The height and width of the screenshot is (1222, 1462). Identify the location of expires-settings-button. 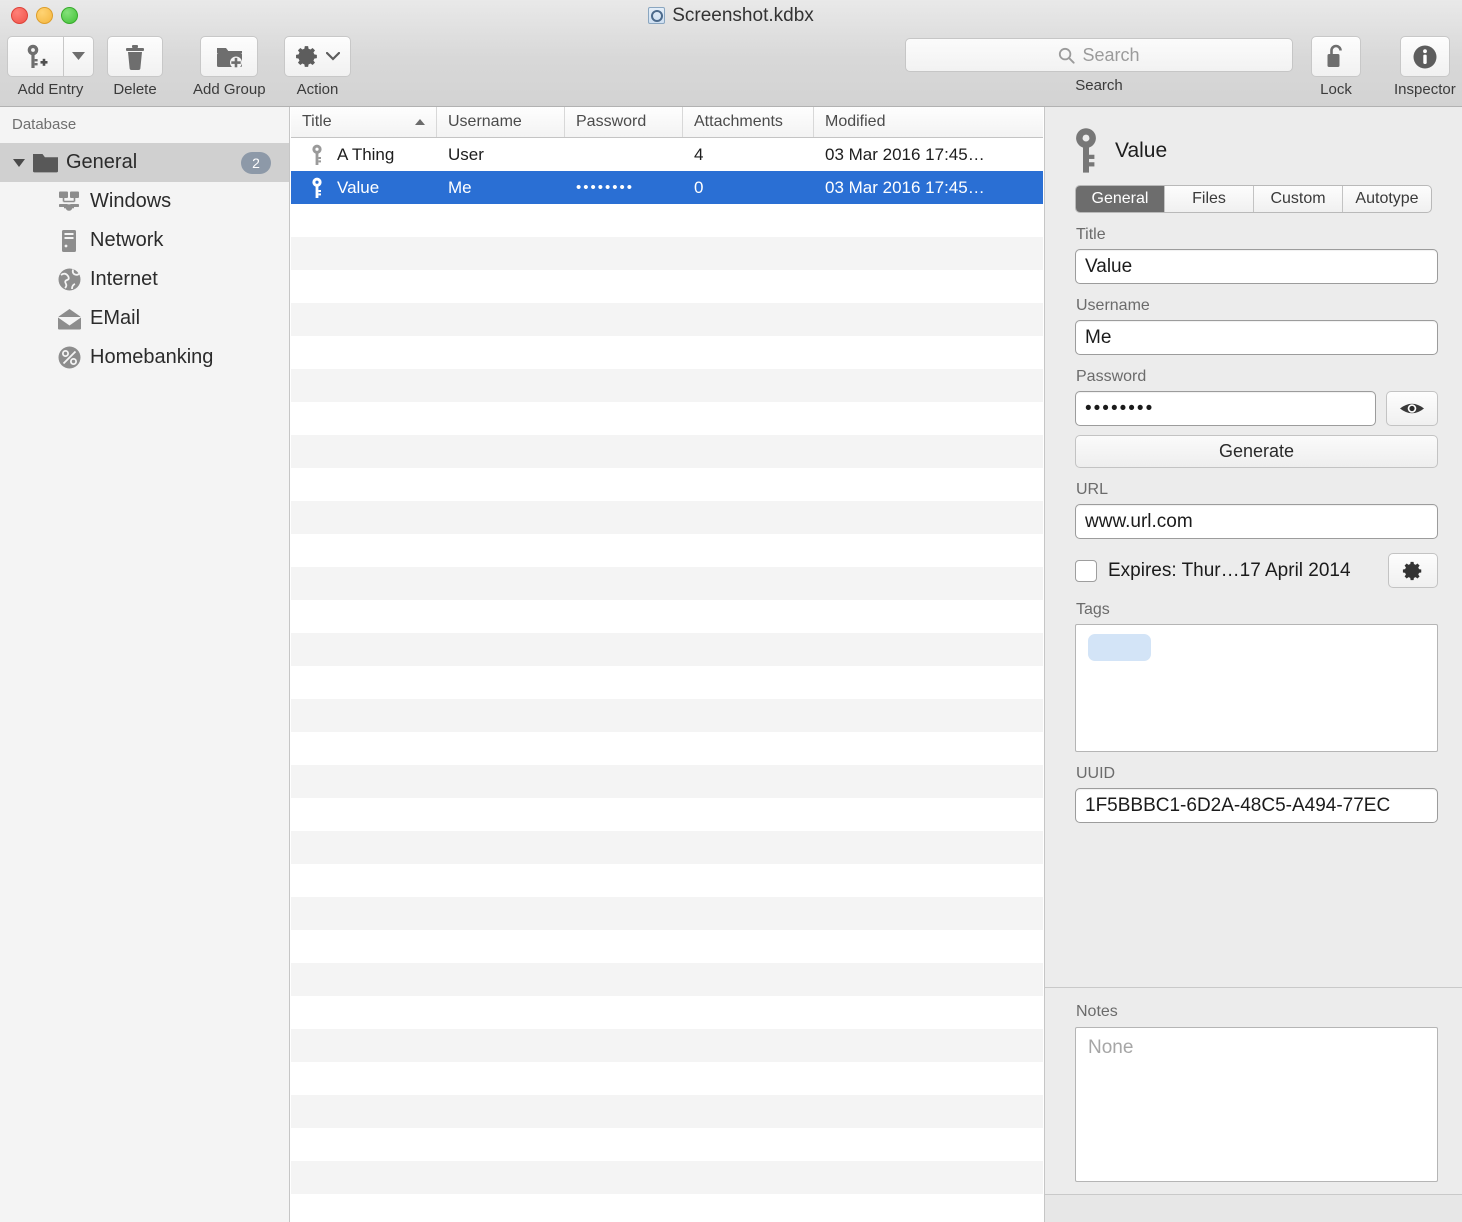
(1413, 570).